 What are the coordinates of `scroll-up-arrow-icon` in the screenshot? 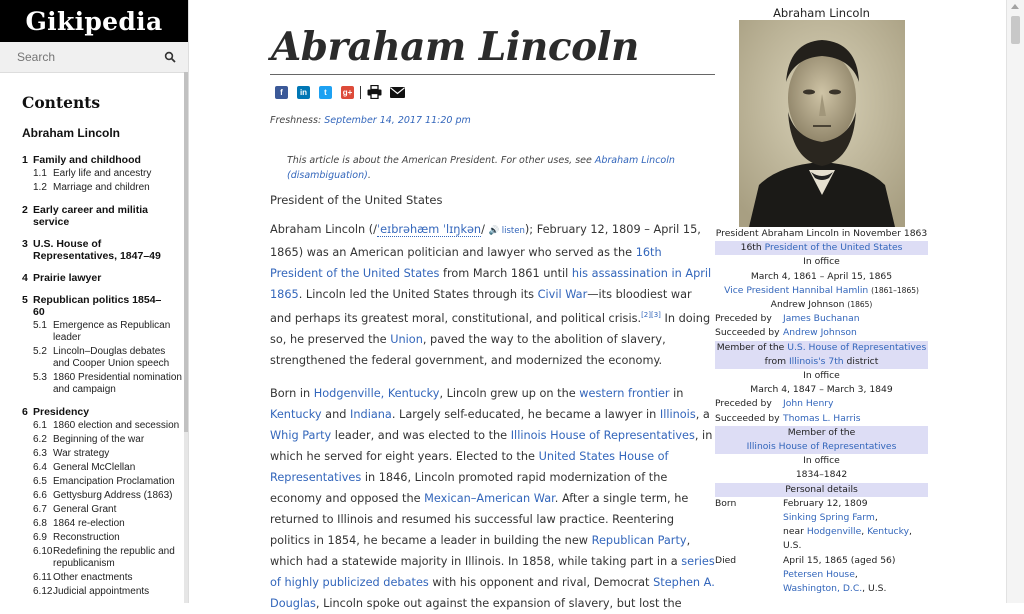 It's located at (1015, 6).